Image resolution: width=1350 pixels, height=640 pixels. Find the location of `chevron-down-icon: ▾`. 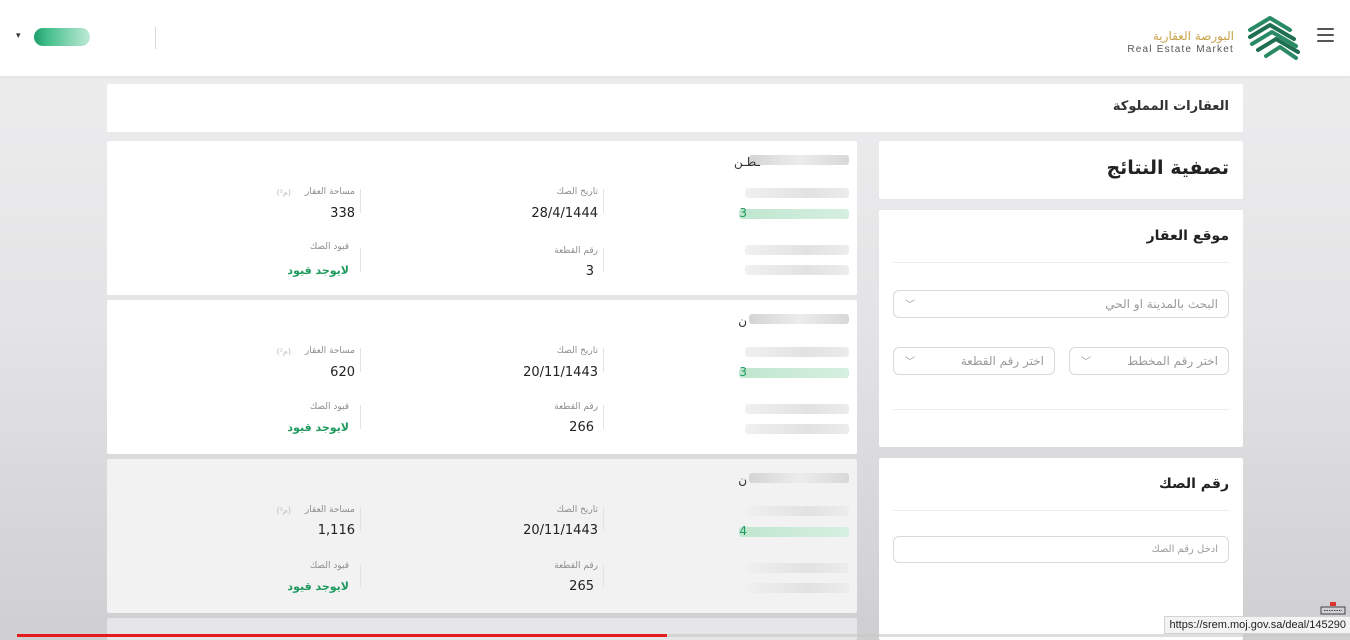

chevron-down-icon: ▾ is located at coordinates (18, 36).